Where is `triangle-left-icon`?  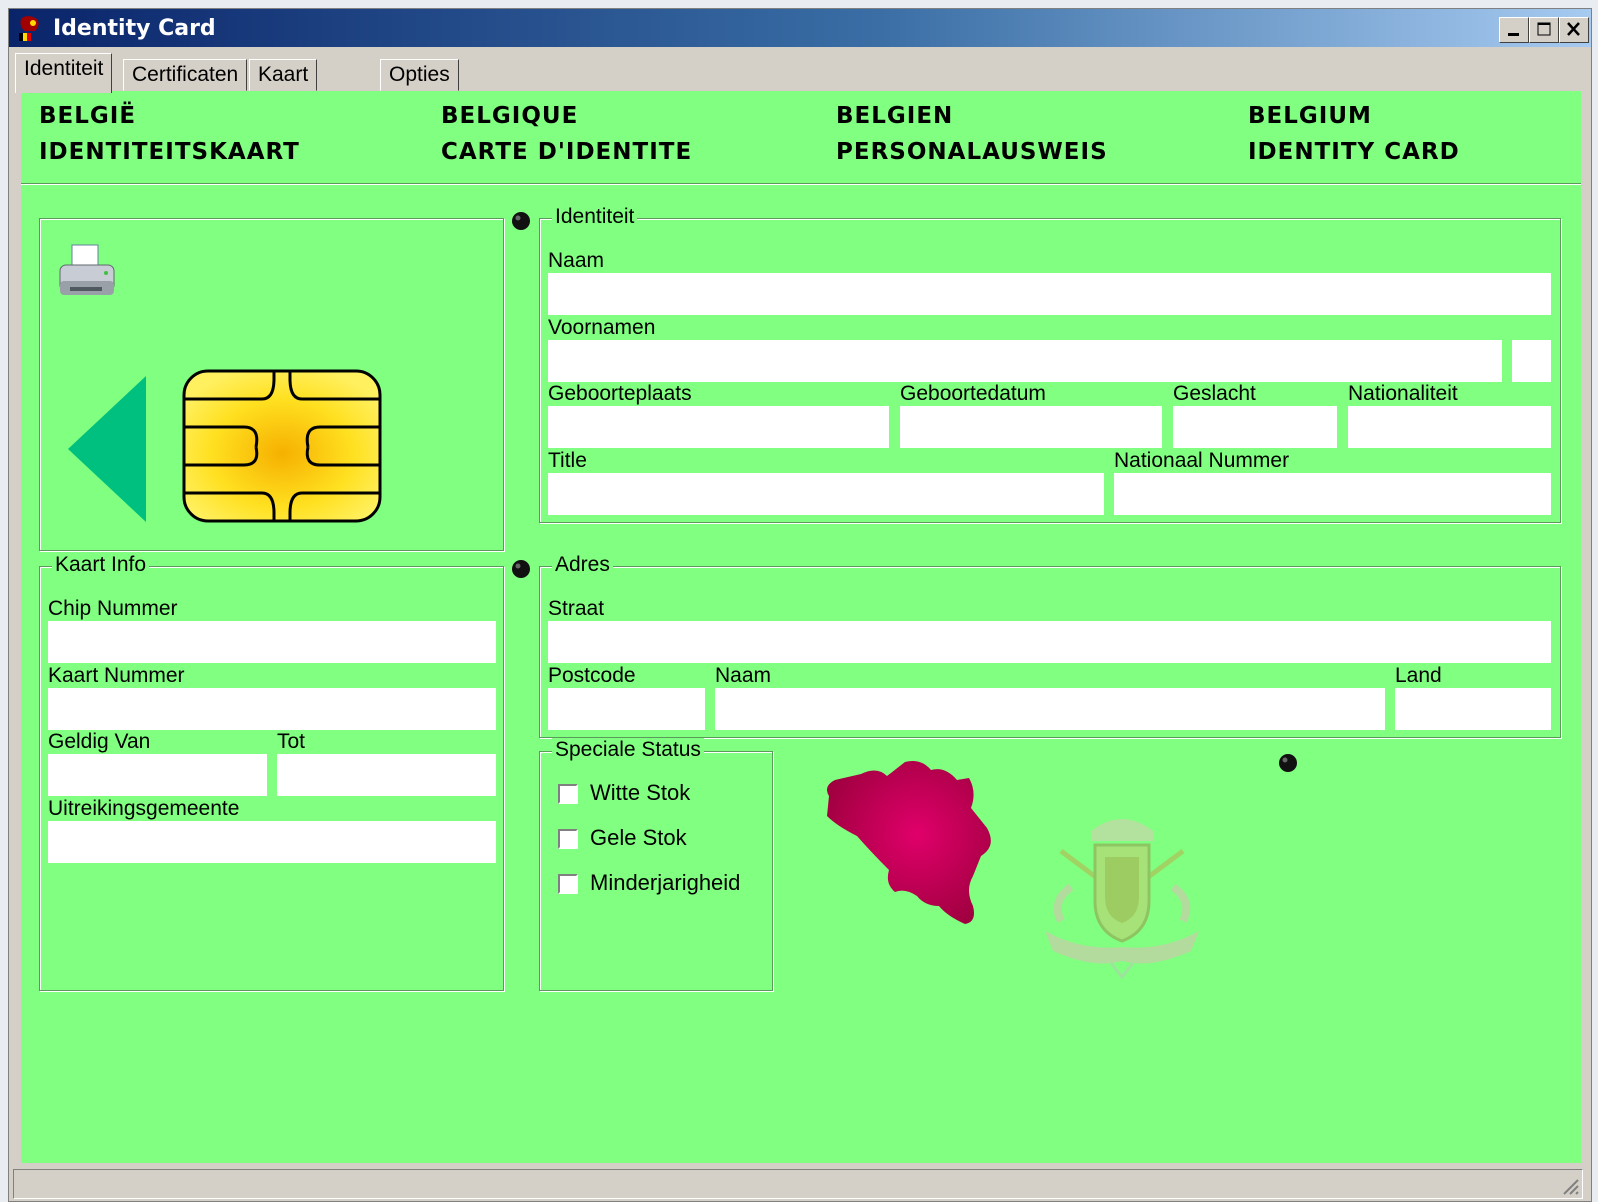
triangle-left-icon is located at coordinates (106, 449).